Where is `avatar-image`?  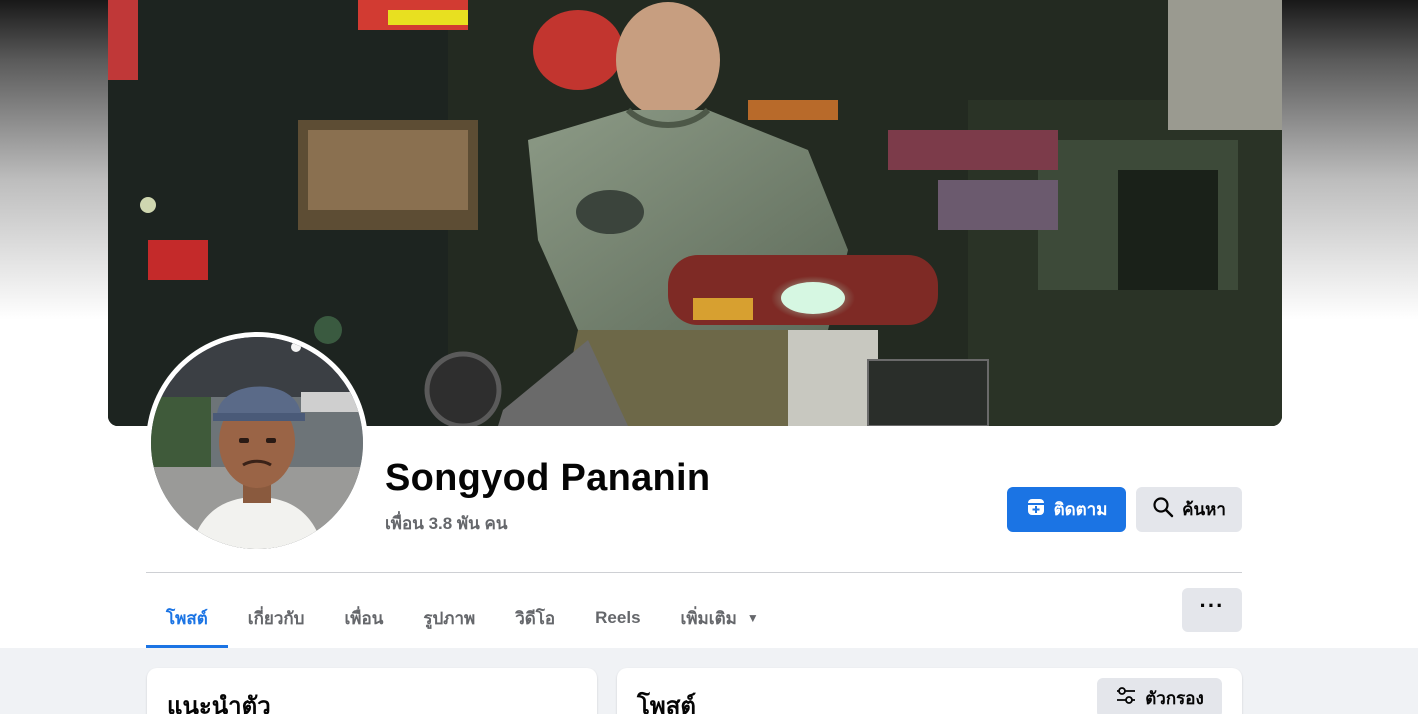 avatar-image is located at coordinates (257, 443).